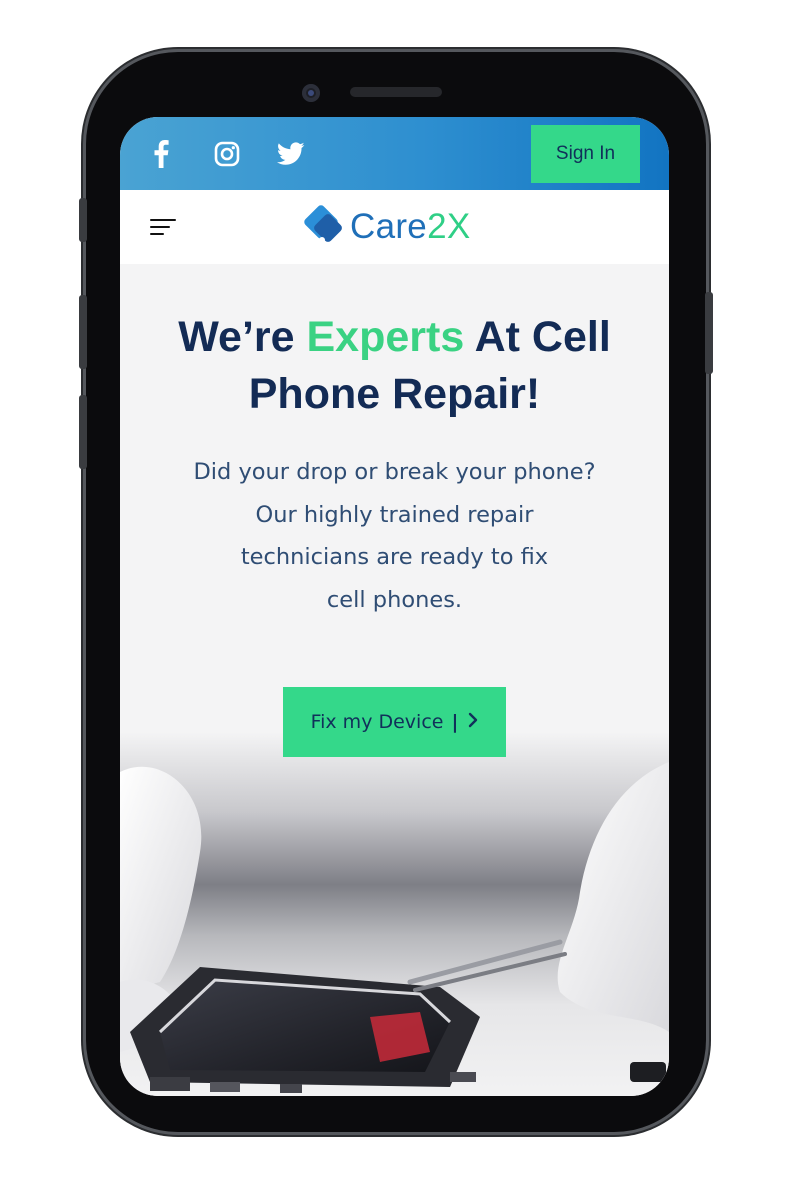  I want to click on phone-volume-down, so click(83, 432).